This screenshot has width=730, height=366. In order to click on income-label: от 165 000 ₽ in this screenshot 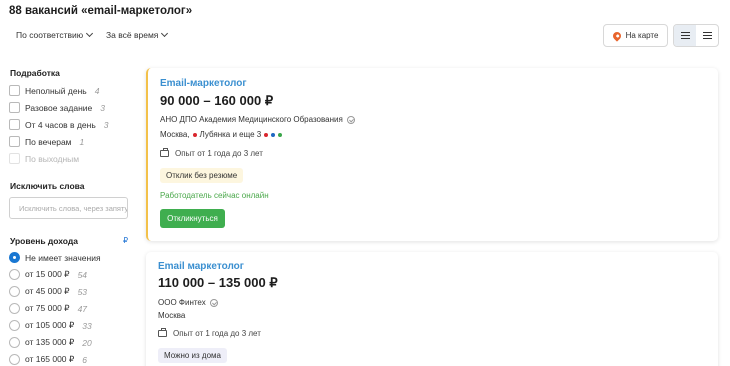, I will do `click(50, 359)`.